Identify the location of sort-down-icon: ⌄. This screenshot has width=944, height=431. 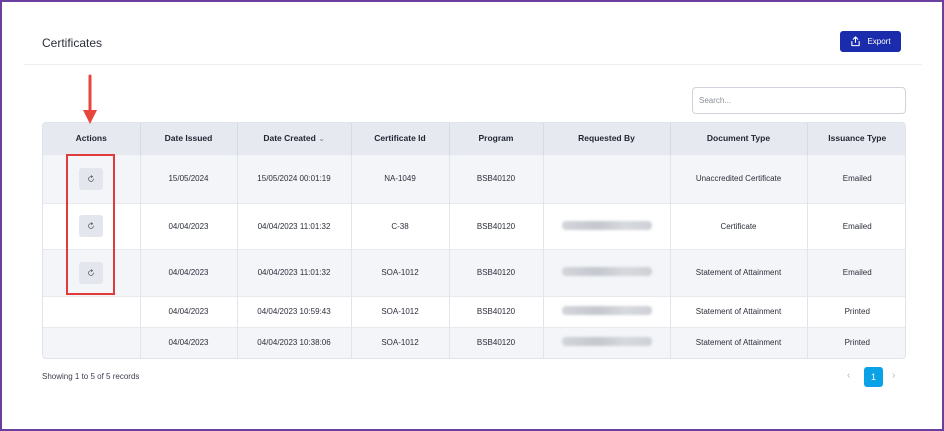
(321, 140).